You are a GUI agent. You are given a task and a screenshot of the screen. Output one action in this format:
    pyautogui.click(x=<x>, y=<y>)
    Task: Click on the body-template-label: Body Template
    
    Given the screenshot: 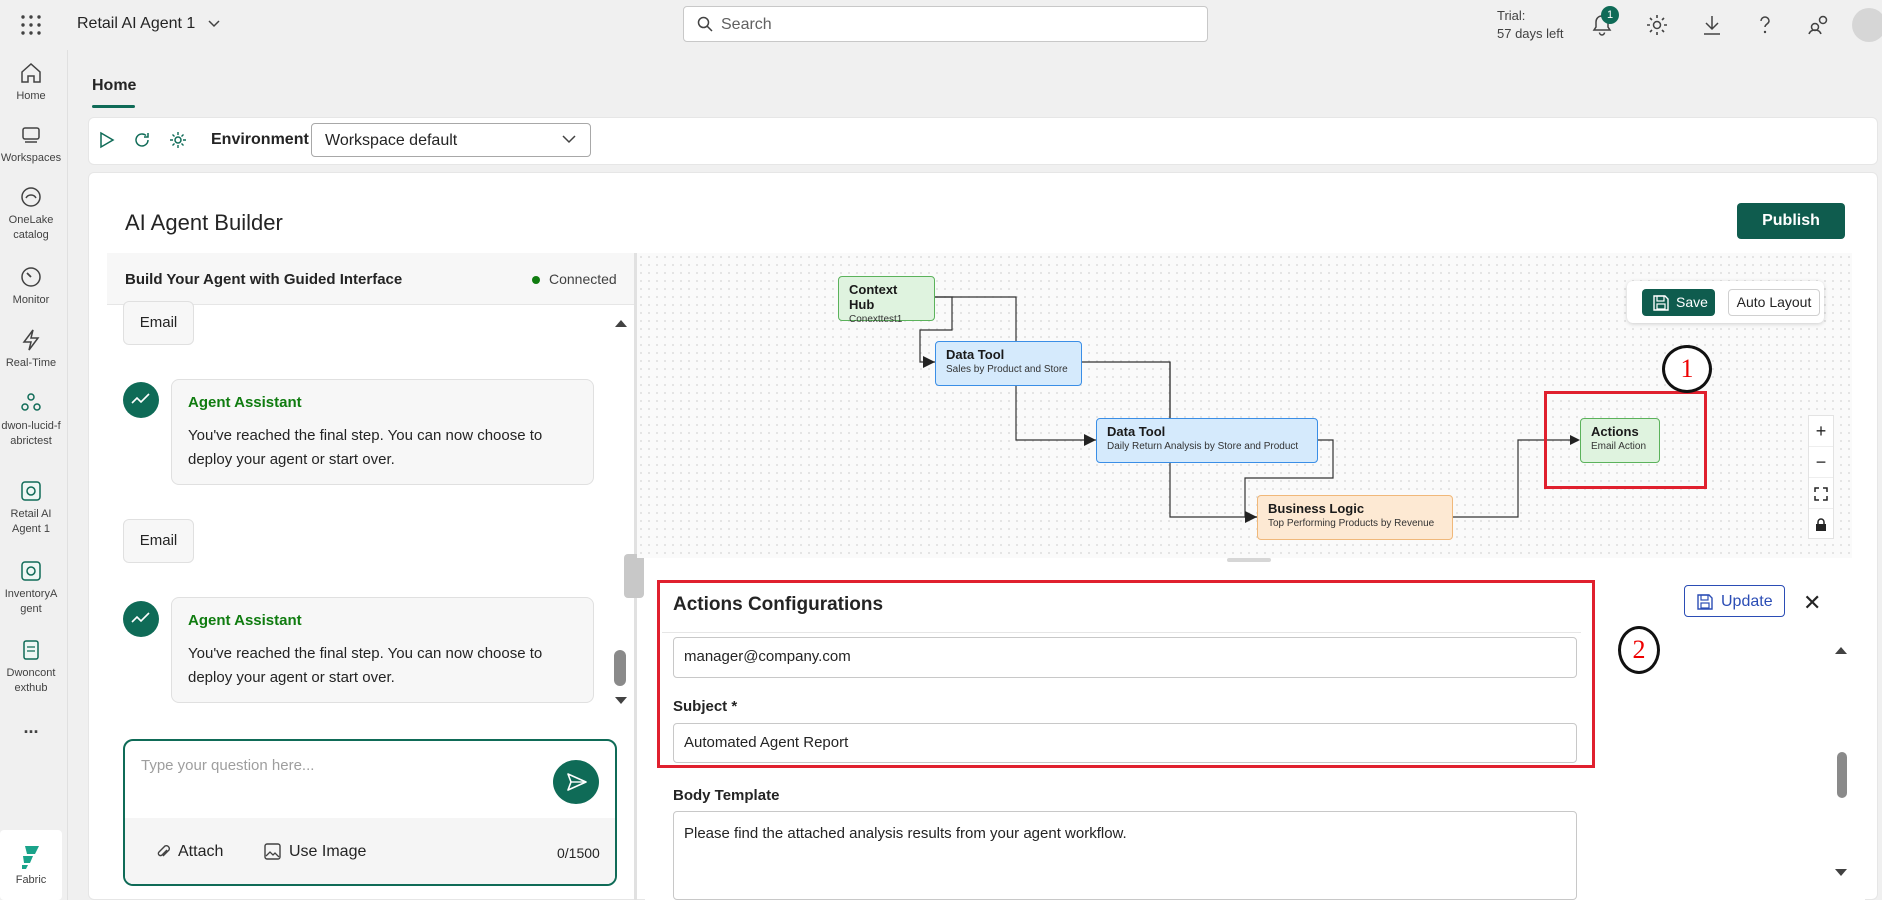 What is the action you would take?
    pyautogui.click(x=726, y=795)
    